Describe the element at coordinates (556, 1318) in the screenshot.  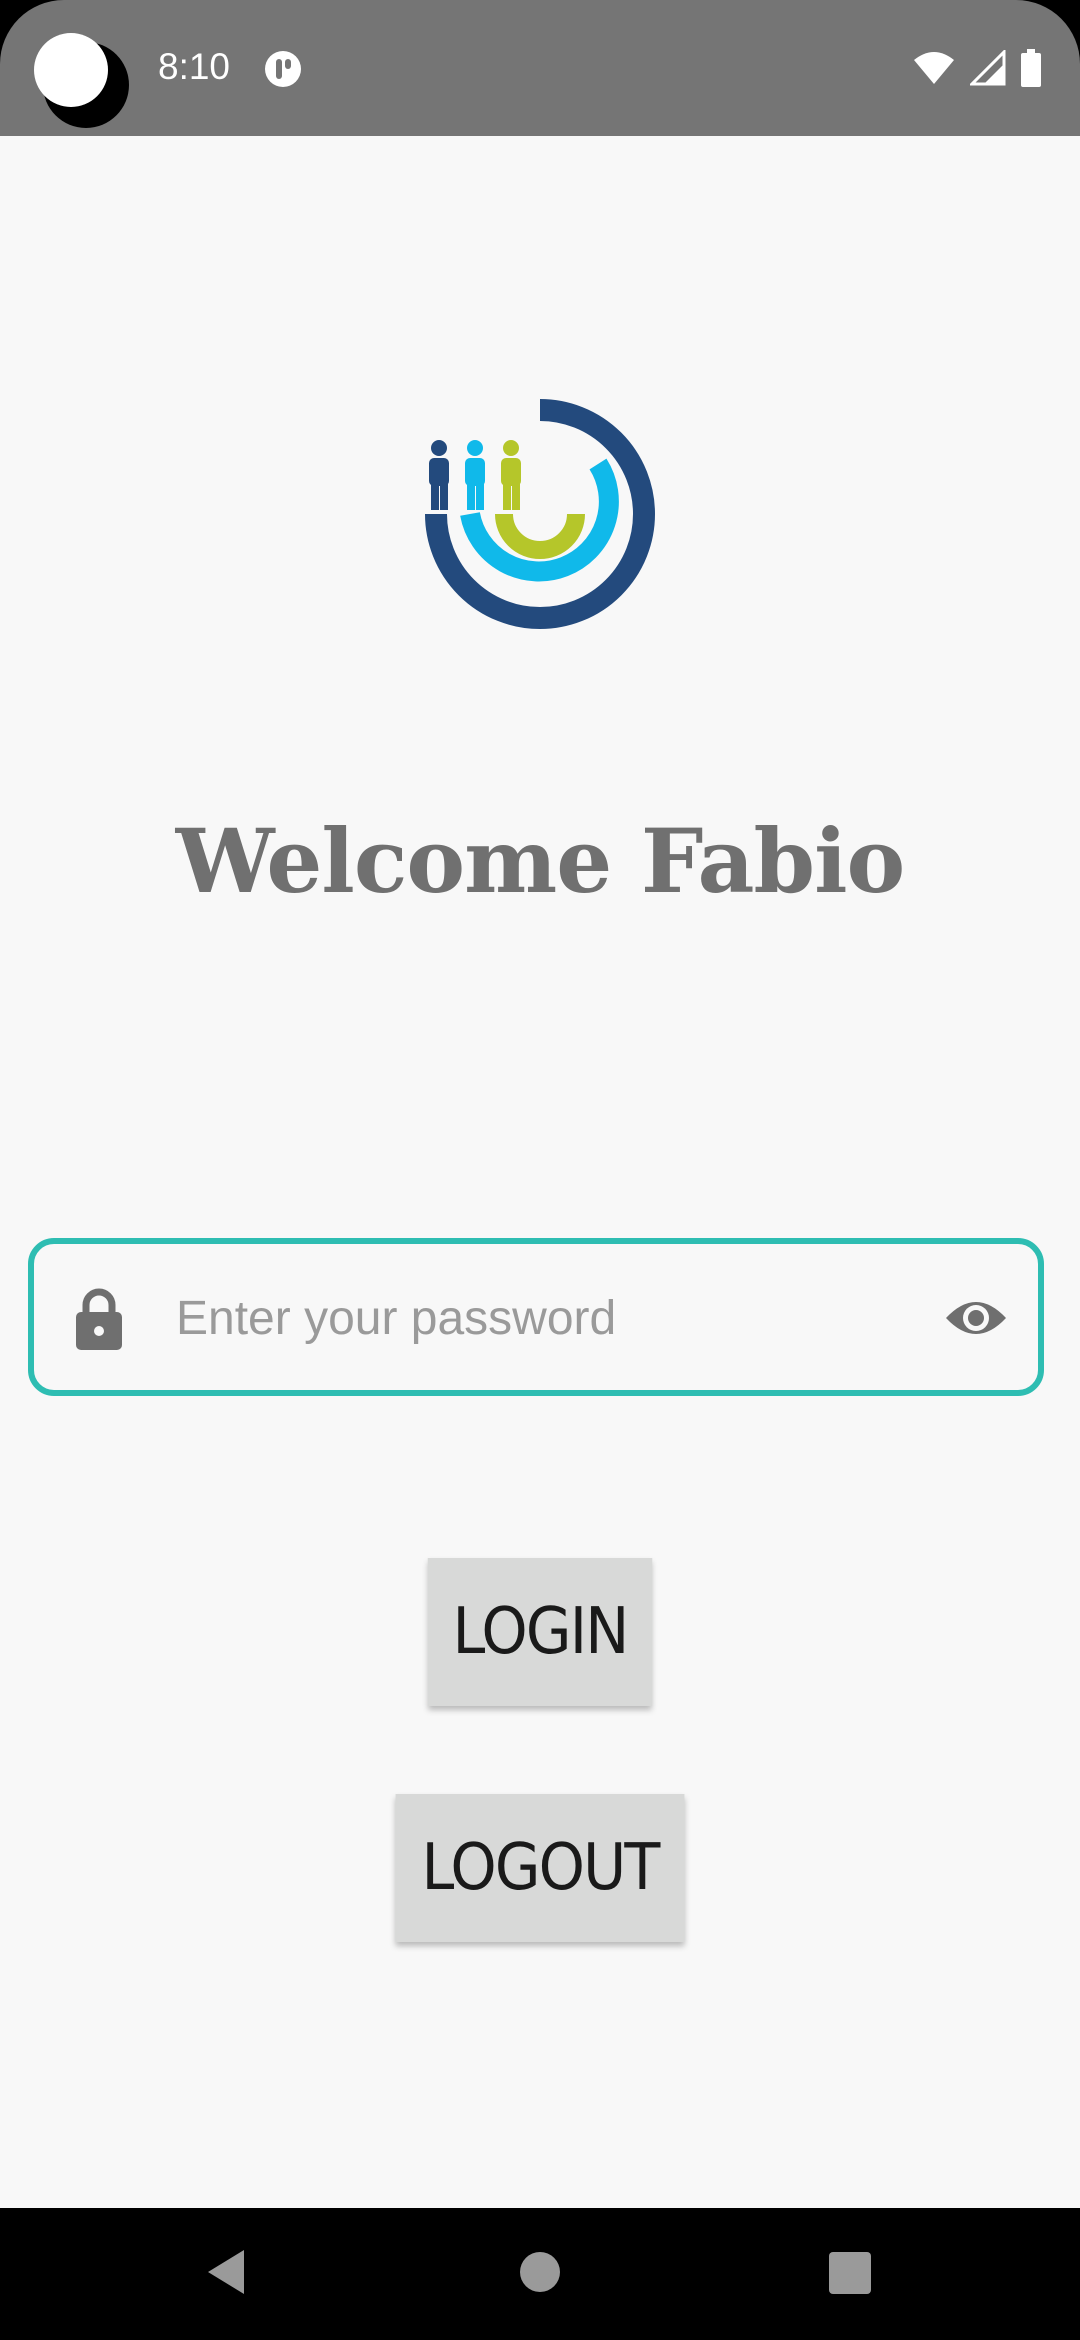
I see `password-input` at that location.